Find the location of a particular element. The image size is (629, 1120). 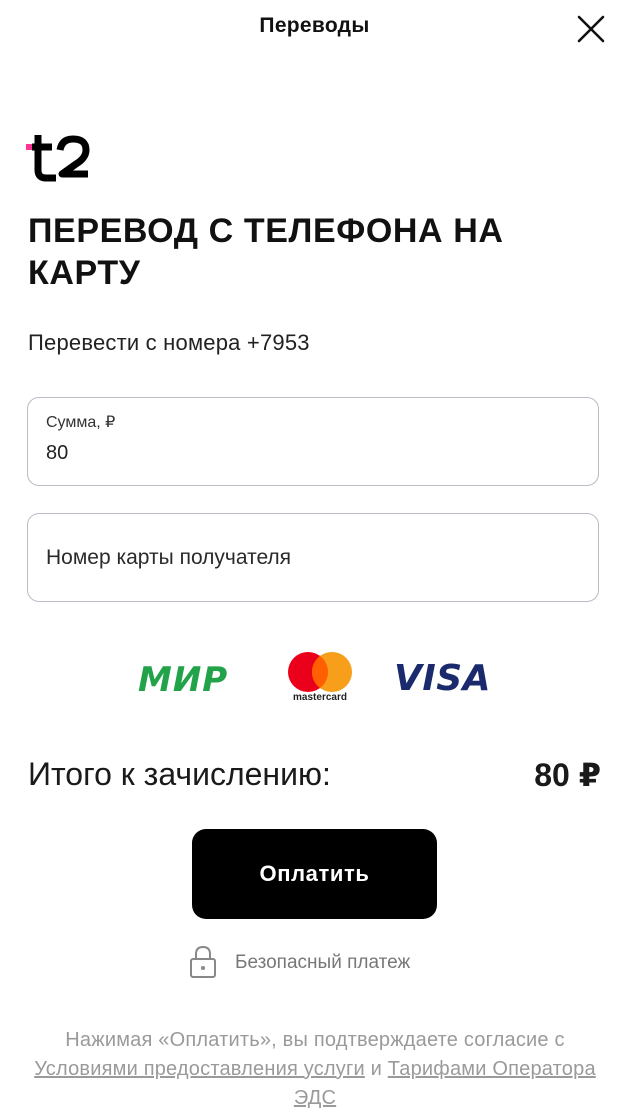

mastercard-label: mastercard is located at coordinates (320, 697).